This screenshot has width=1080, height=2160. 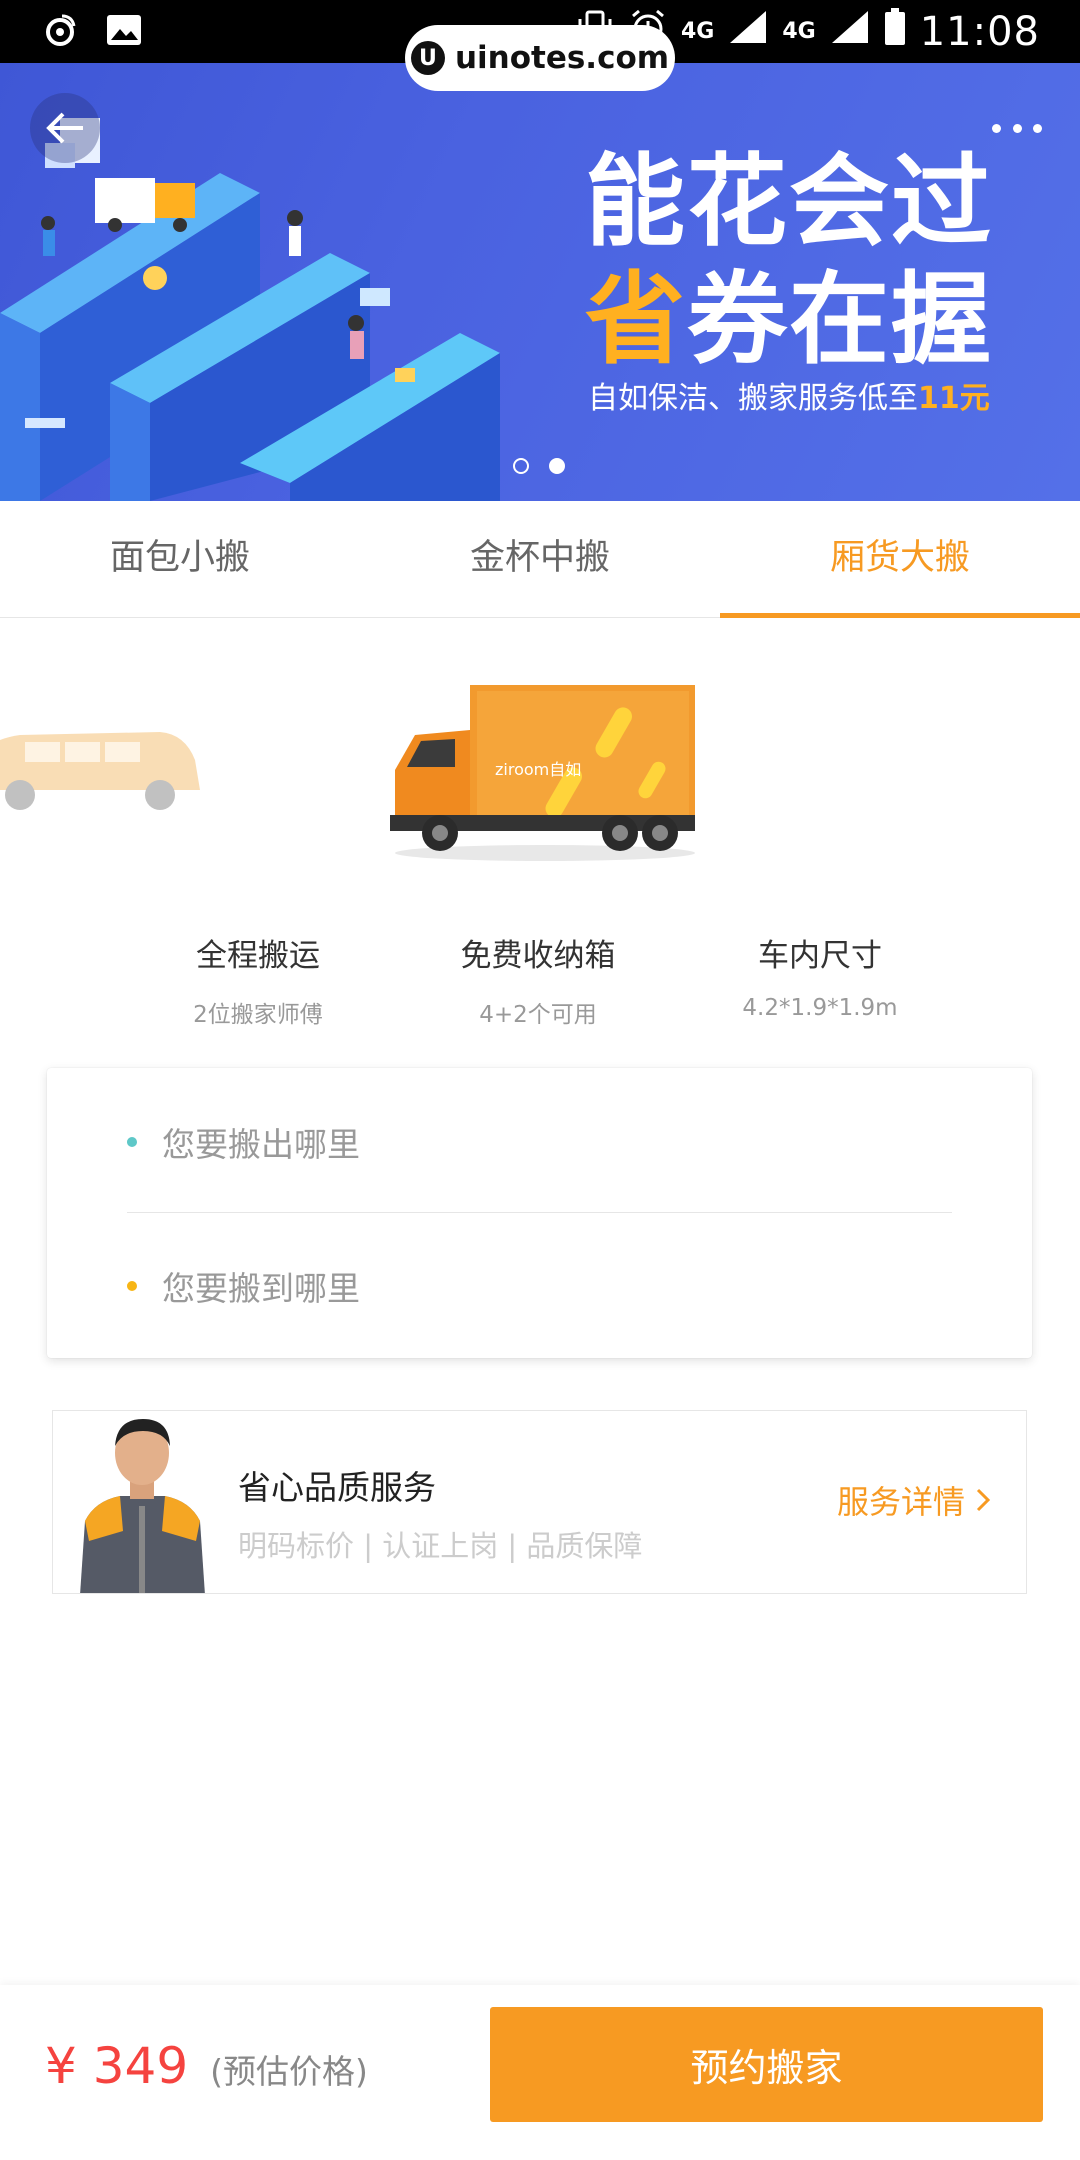 I want to click on truck-image: ziroom自如, so click(x=542, y=773).